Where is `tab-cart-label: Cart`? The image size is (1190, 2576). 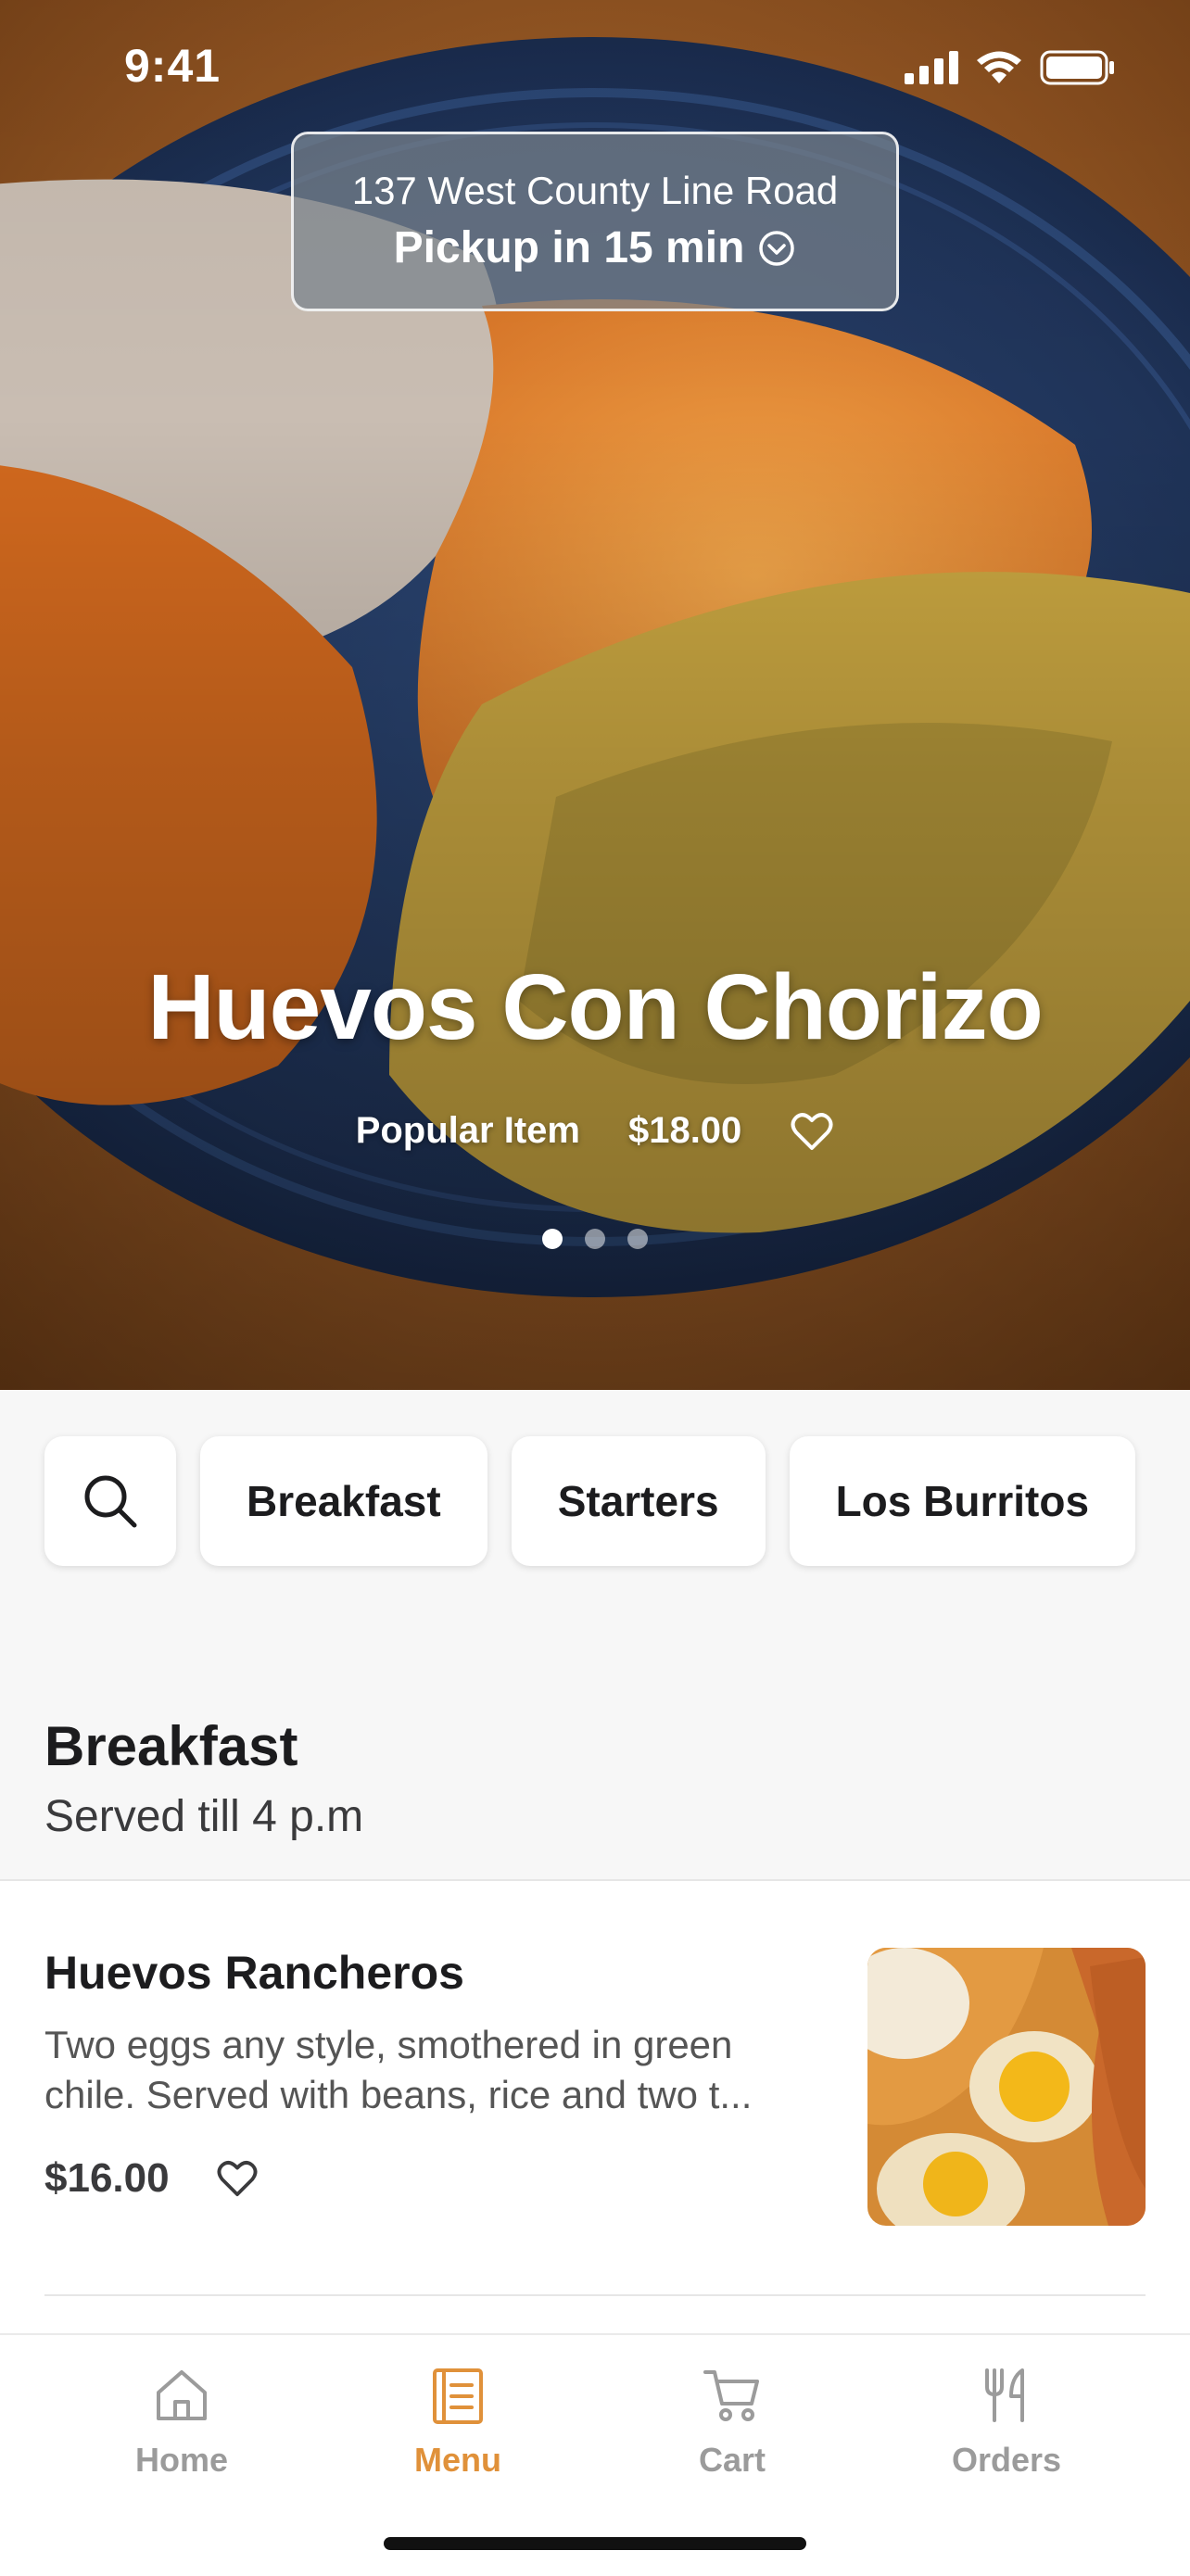 tab-cart-label: Cart is located at coordinates (732, 2460).